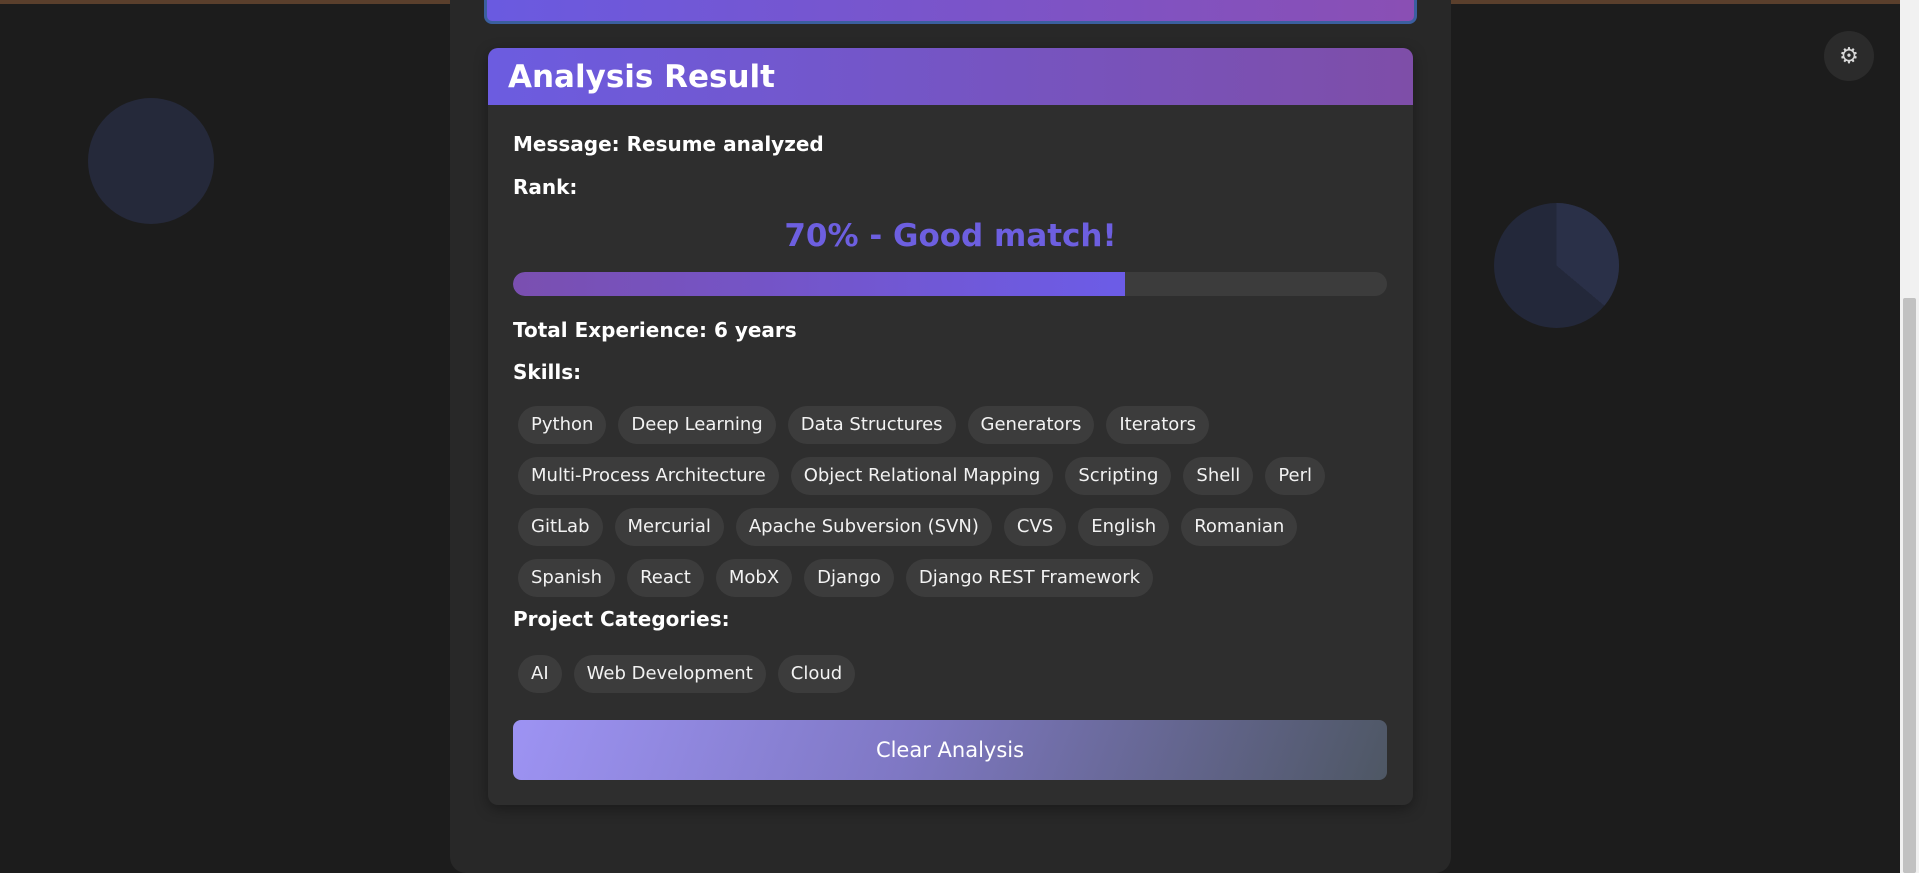  What do you see at coordinates (863, 527) in the screenshot?
I see `skill-tag: Apache Subversion (SVN)` at bounding box center [863, 527].